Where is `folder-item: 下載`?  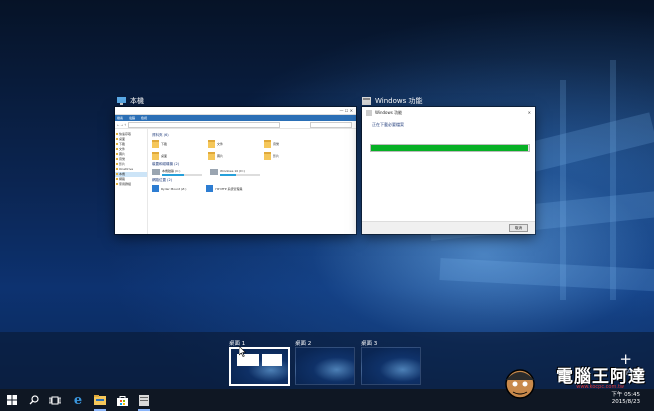 folder-item: 下載 is located at coordinates (180, 144).